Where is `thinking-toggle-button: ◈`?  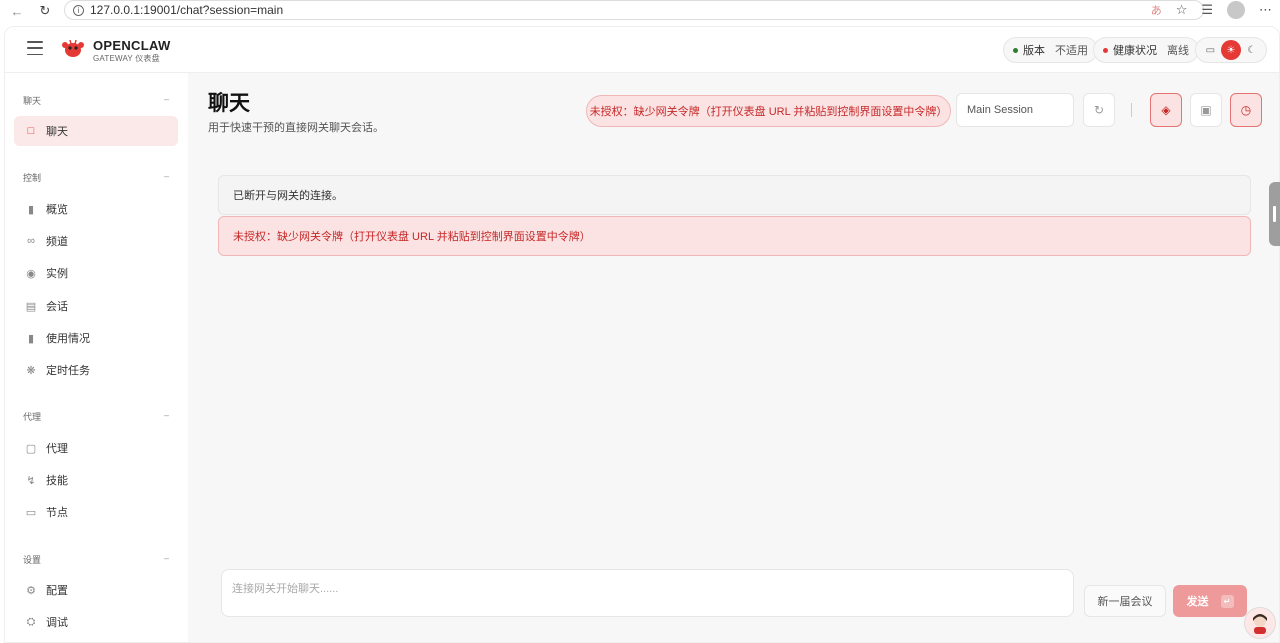 thinking-toggle-button: ◈ is located at coordinates (1166, 110).